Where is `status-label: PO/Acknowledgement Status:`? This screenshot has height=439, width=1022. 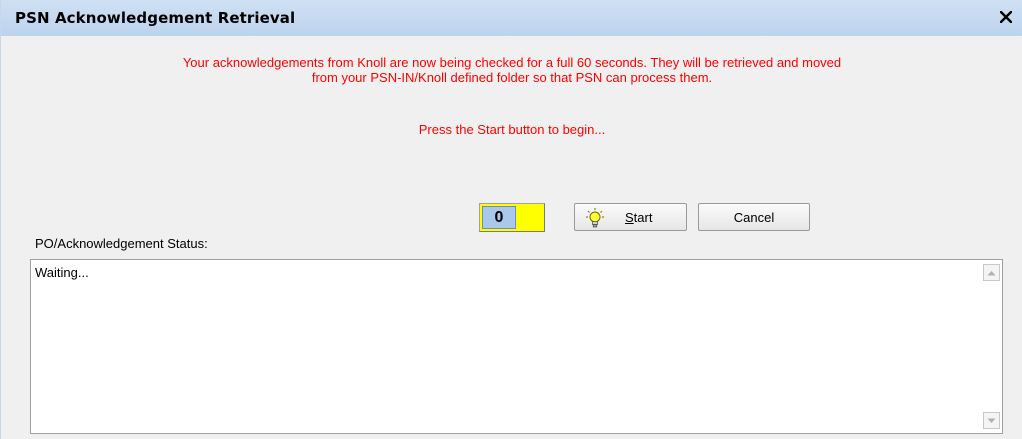
status-label: PO/Acknowledgement Status: is located at coordinates (121, 243).